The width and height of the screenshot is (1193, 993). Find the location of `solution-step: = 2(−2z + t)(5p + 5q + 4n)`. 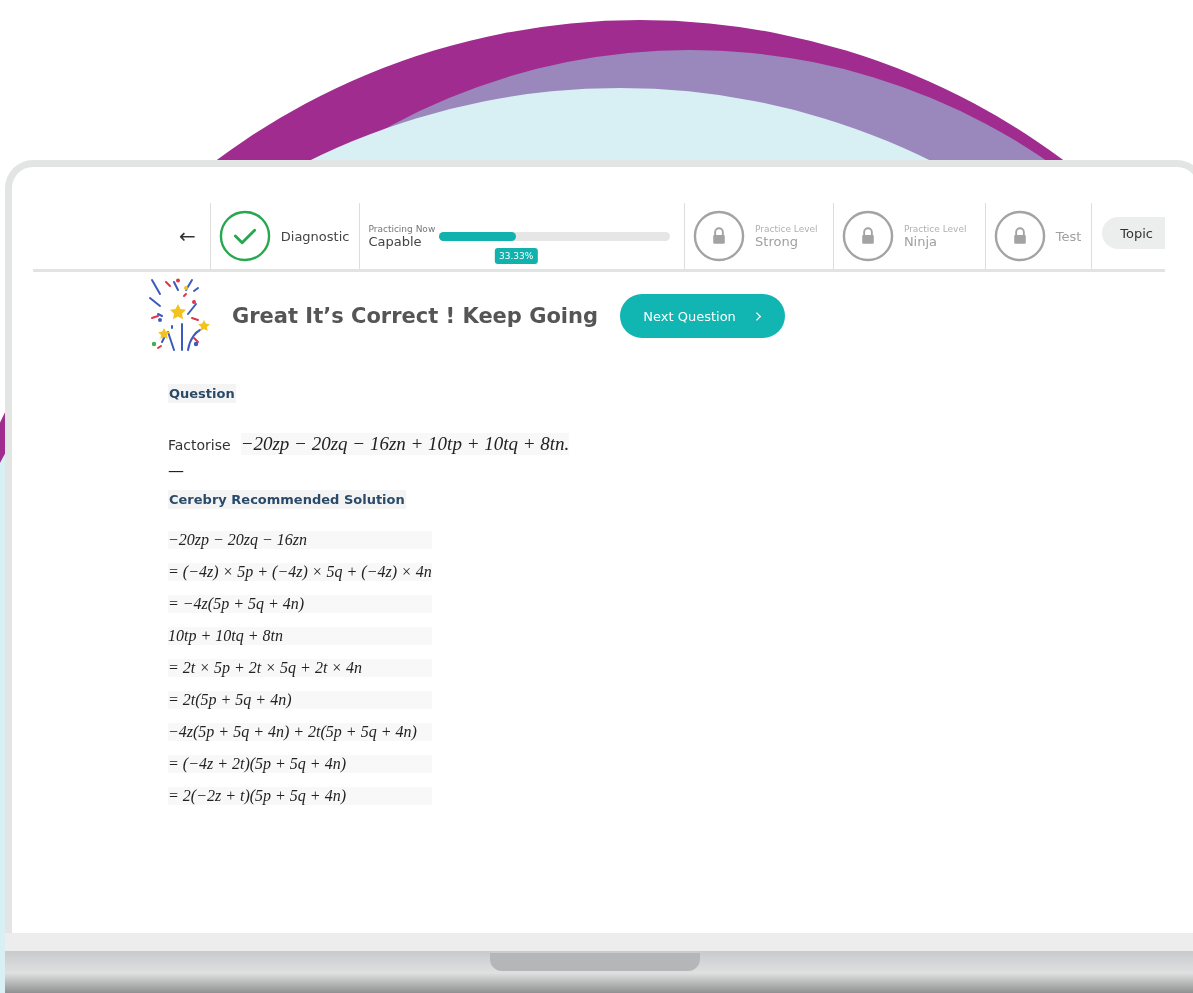

solution-step: = 2(−2z + t)(5p + 5q + 4n) is located at coordinates (300, 796).